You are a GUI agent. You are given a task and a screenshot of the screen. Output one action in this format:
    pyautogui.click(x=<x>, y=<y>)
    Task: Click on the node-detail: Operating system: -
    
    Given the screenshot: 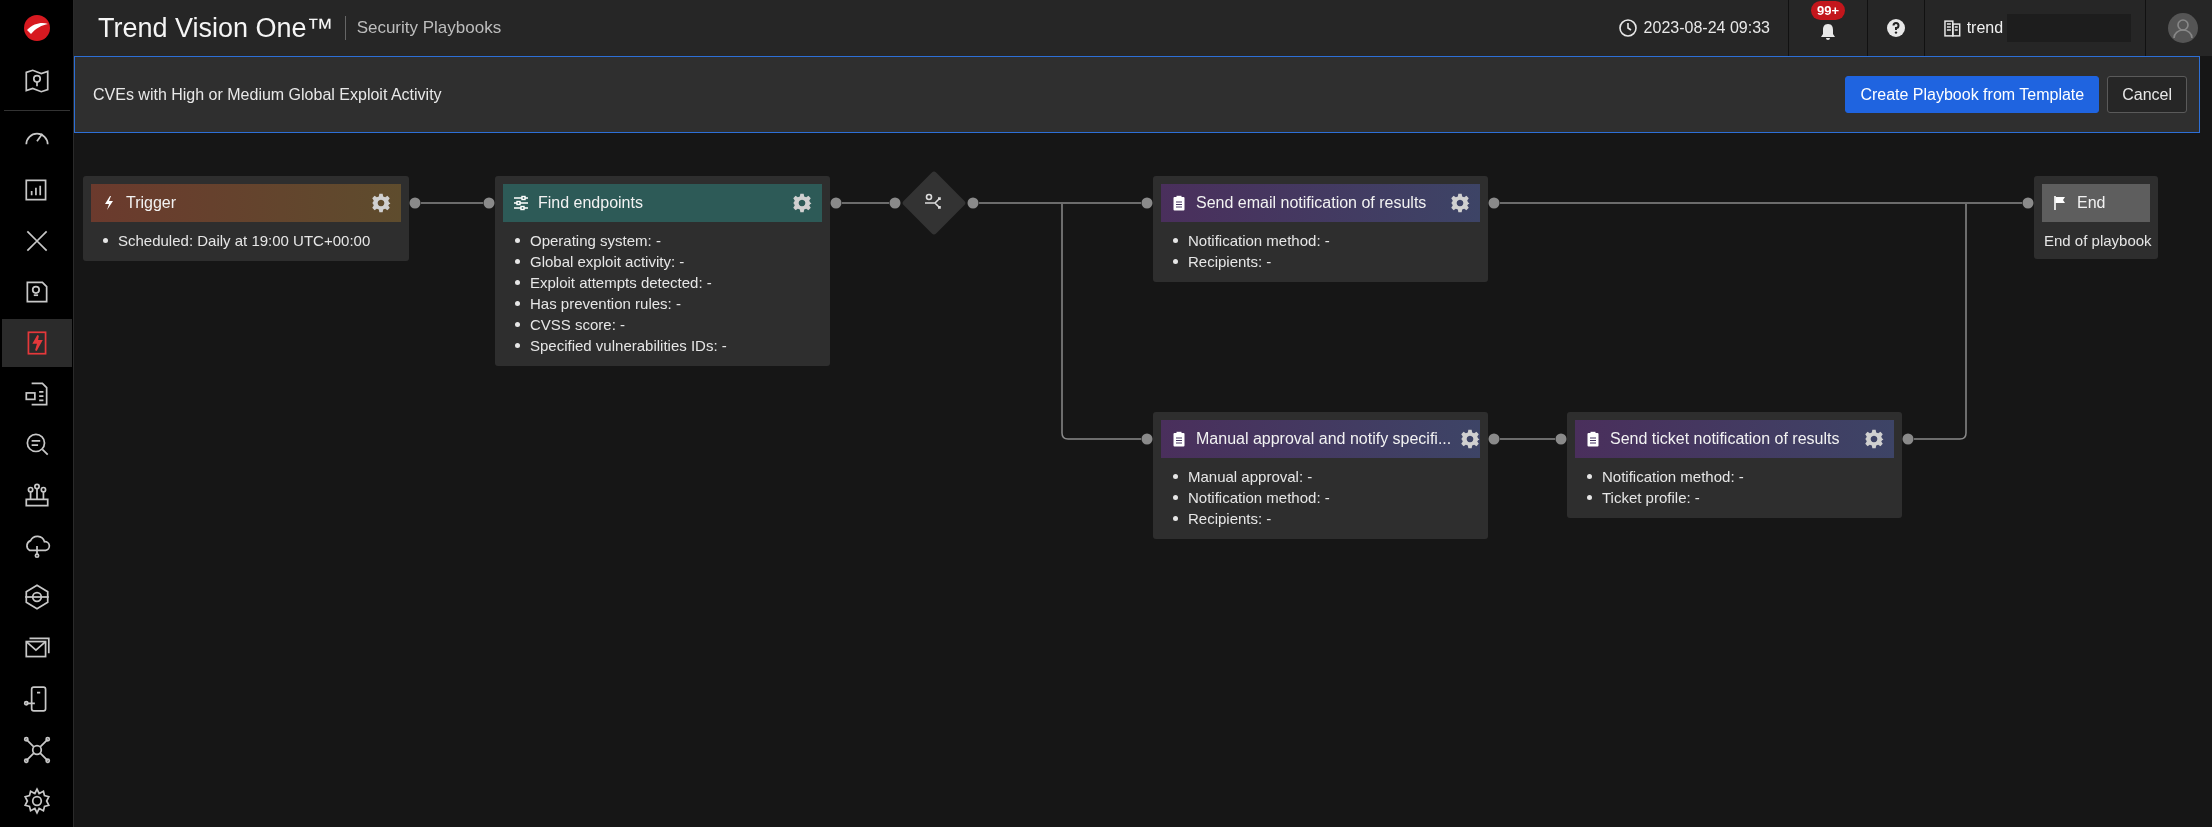 What is the action you would take?
    pyautogui.click(x=595, y=241)
    